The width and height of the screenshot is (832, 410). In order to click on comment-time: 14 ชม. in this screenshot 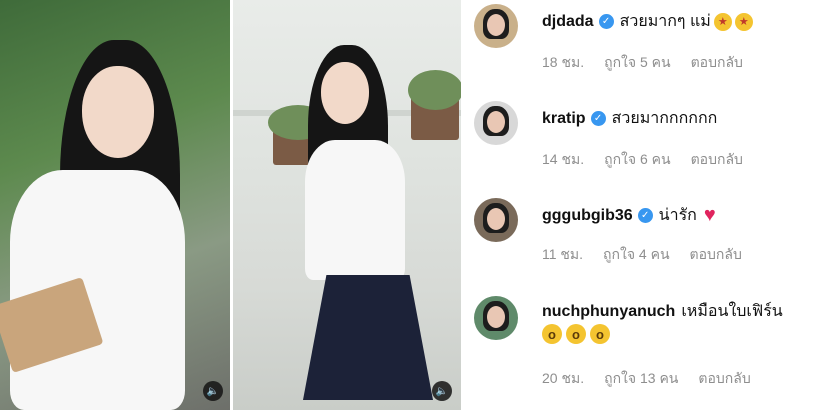, I will do `click(563, 159)`.